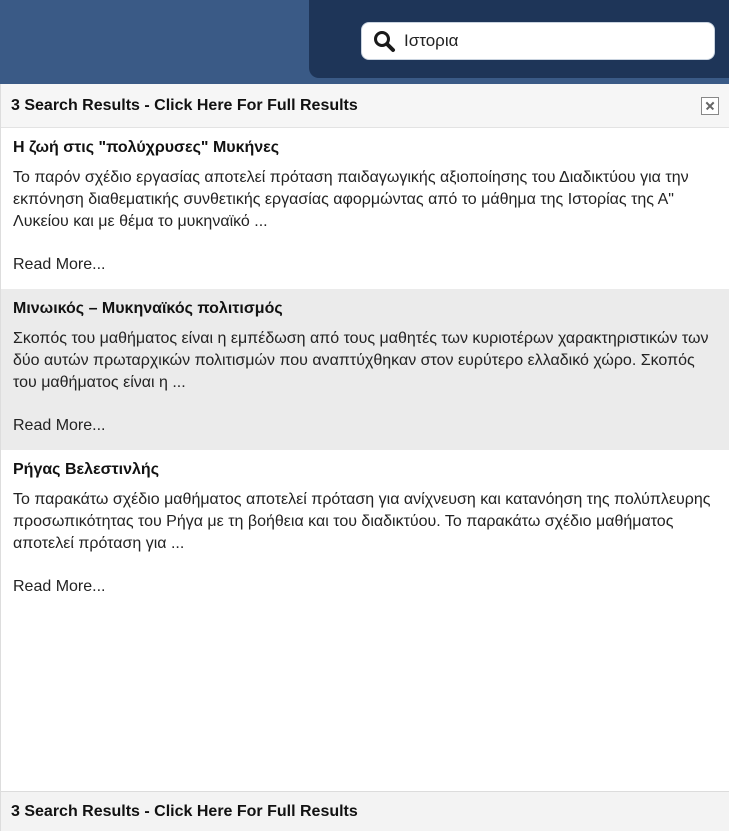 The width and height of the screenshot is (729, 831). I want to click on result-title: Ρήγας Βελεστινλής, so click(365, 470).